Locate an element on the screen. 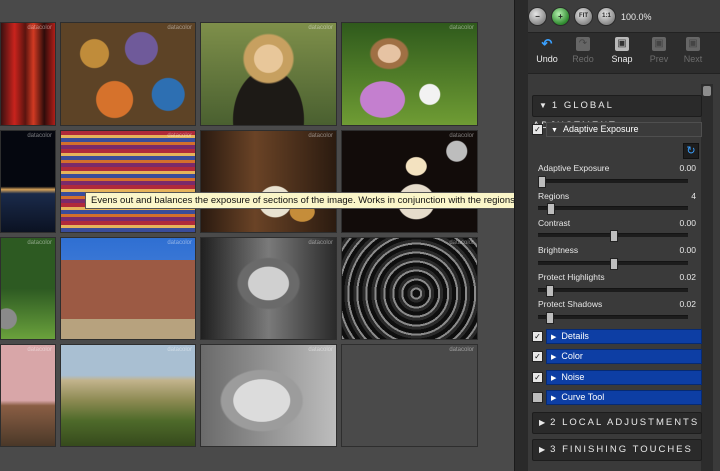 Image resolution: width=720 pixels, height=471 pixels. brightness-slider is located at coordinates (613, 264).